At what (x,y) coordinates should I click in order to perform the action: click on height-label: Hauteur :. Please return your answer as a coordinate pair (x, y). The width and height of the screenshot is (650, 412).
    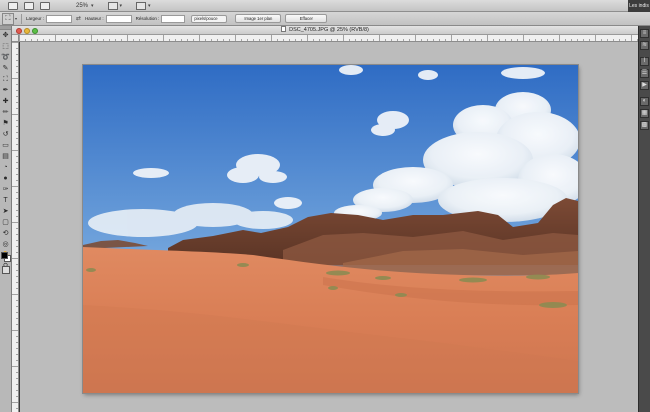
    Looking at the image, I should click on (94, 18).